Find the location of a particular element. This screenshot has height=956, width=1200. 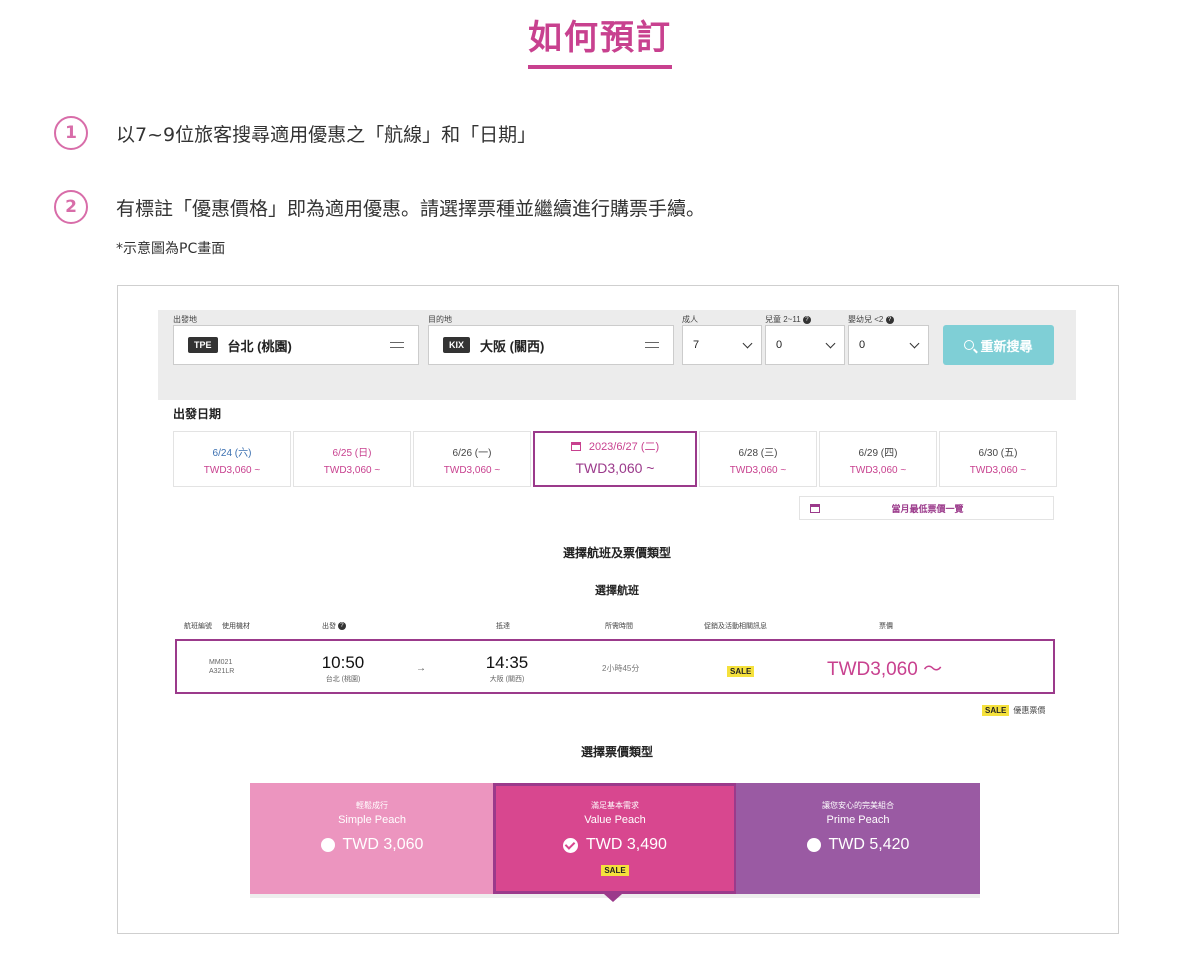

origin-field: TPE 台北 (桃園) is located at coordinates (296, 345).